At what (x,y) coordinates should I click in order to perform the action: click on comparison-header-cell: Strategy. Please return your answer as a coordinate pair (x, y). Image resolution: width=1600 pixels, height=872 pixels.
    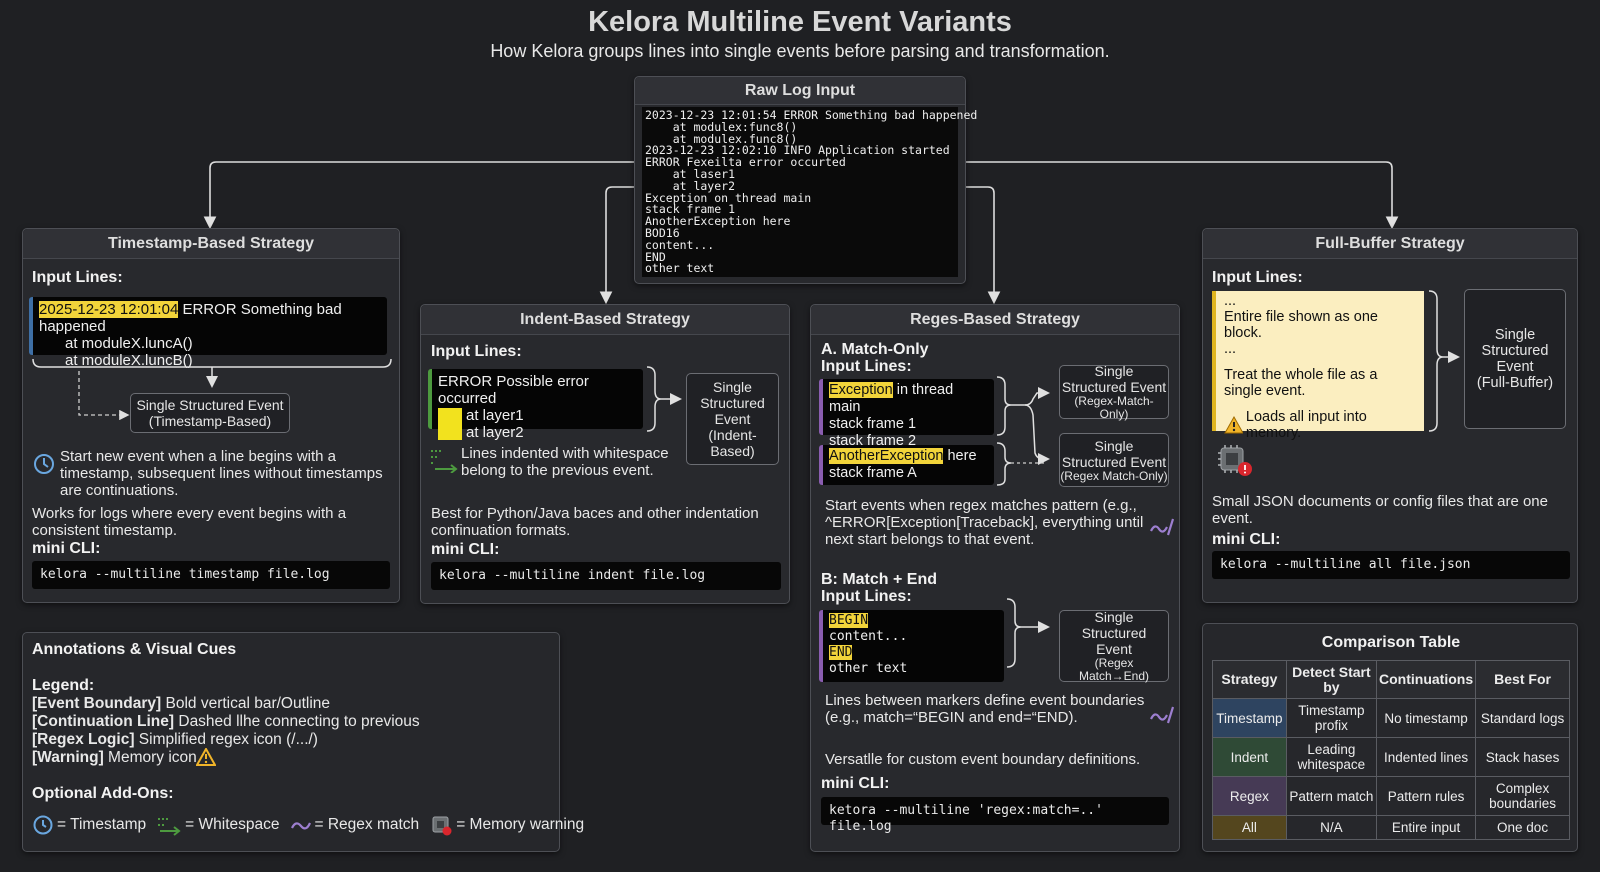
    Looking at the image, I should click on (1249, 679).